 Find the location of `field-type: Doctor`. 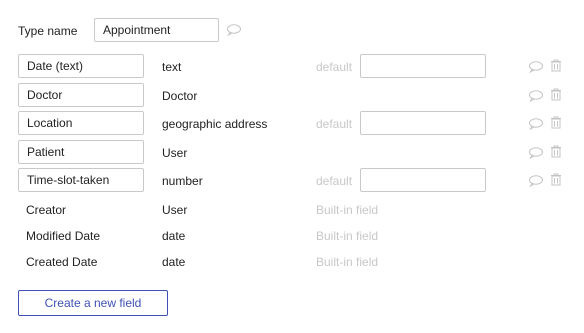

field-type: Doctor is located at coordinates (179, 96).